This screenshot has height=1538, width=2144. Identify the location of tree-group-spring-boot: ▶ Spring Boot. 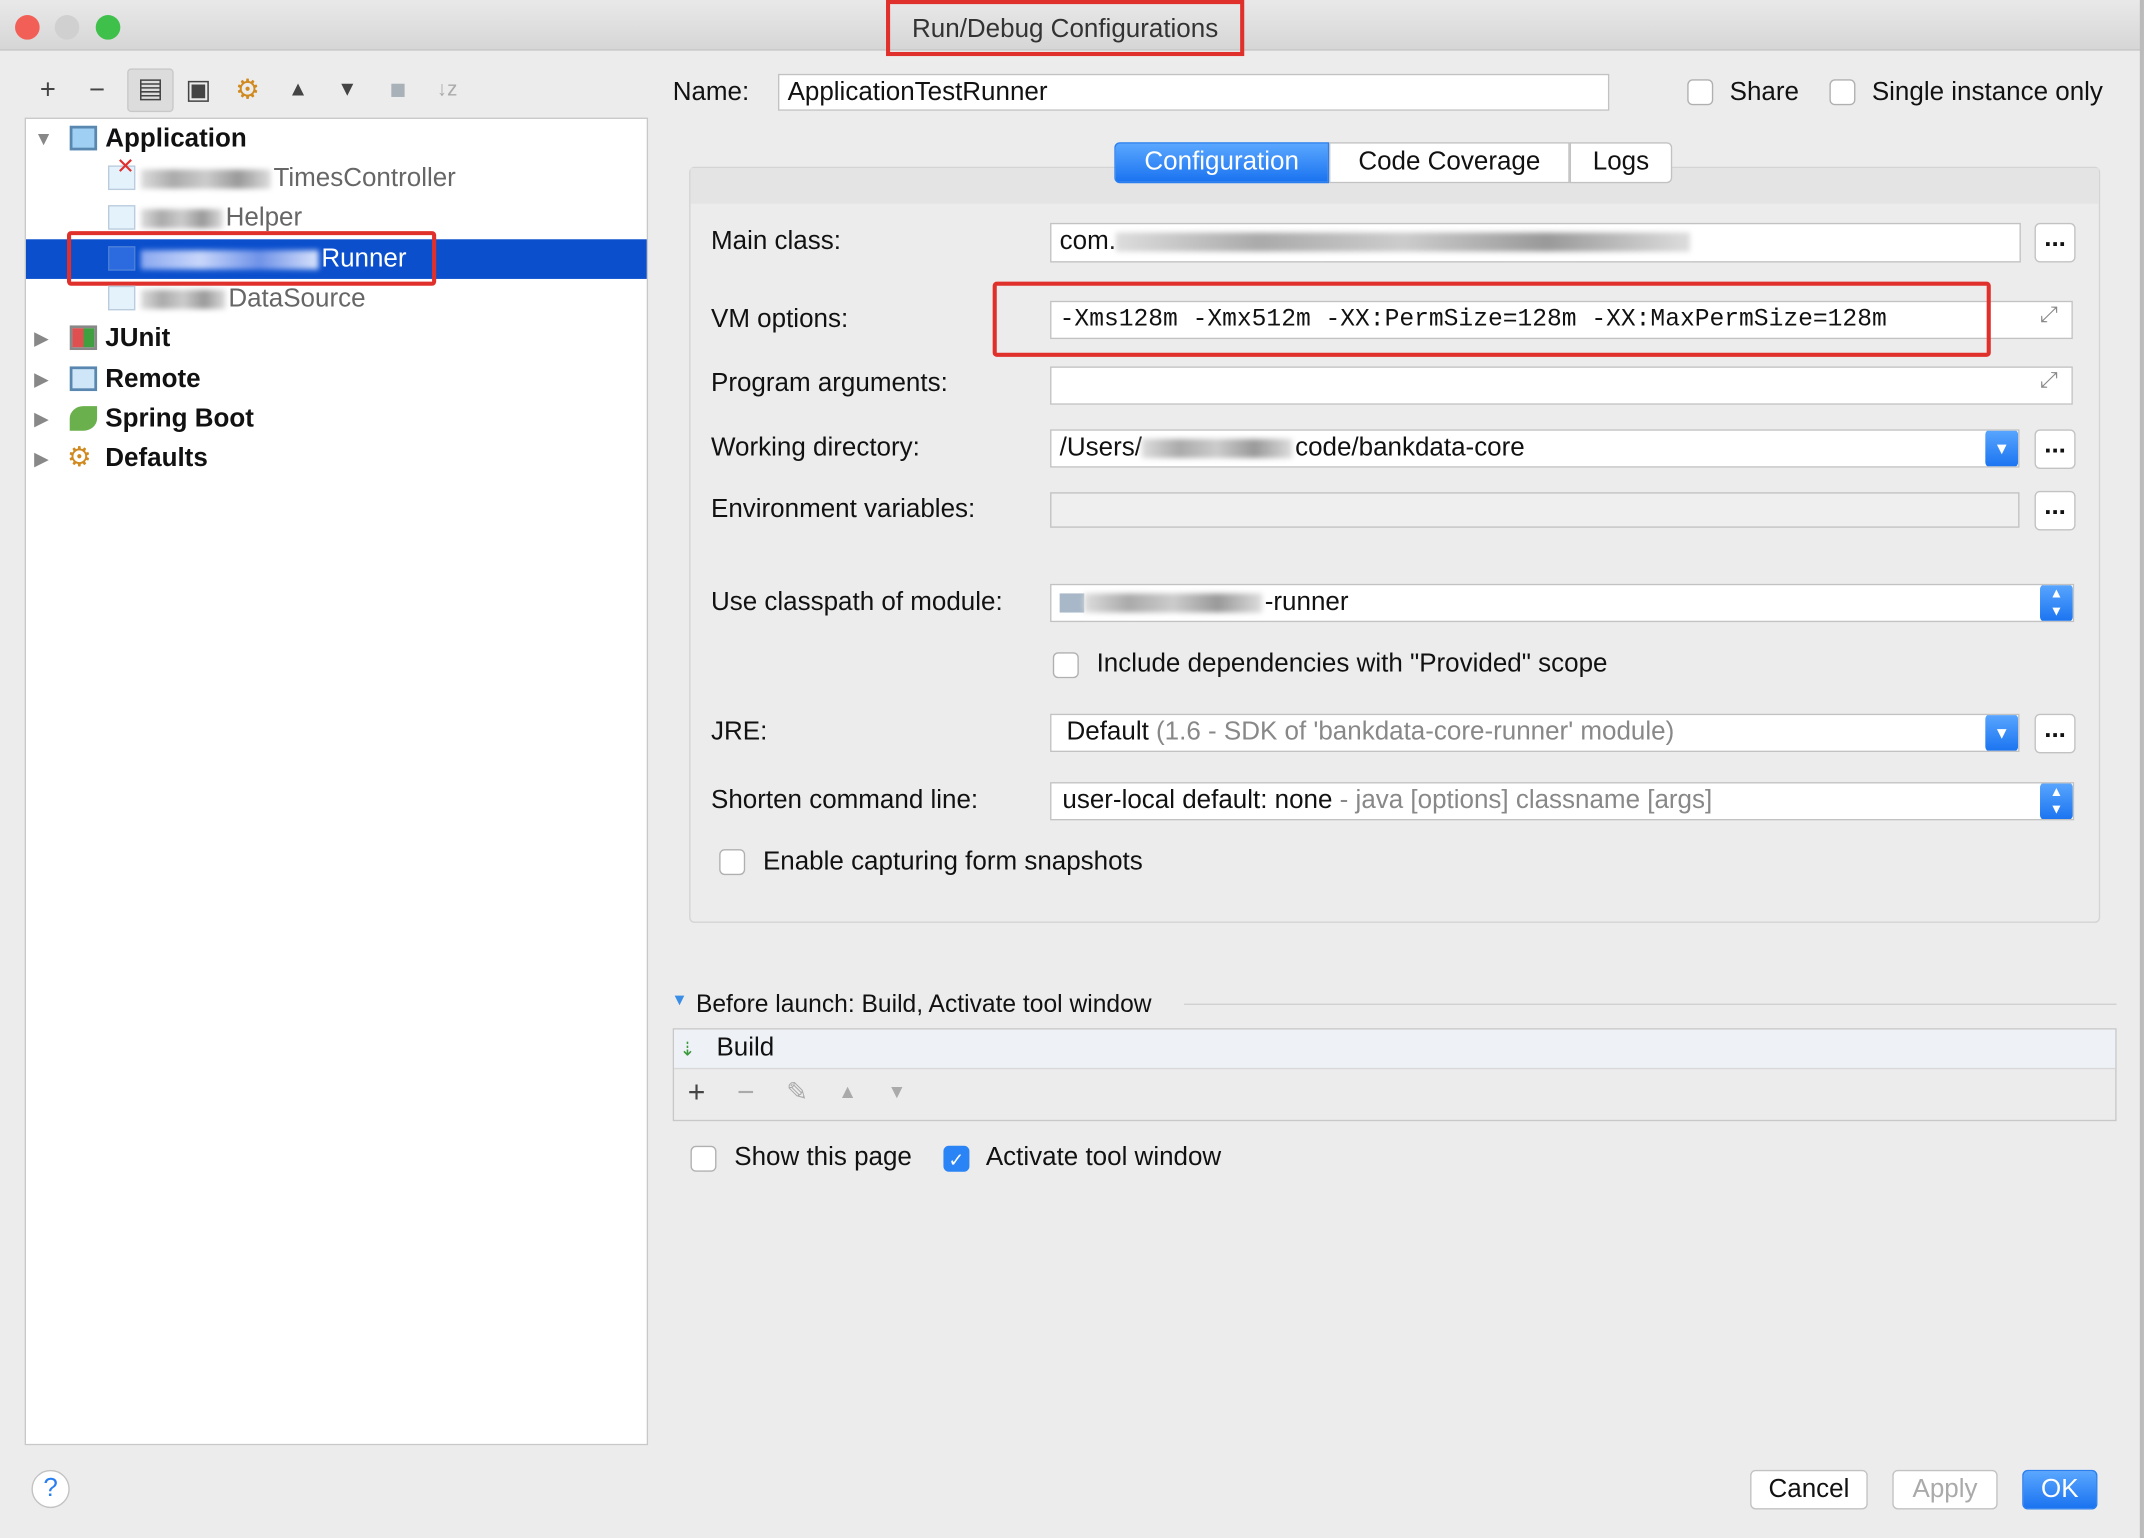
(336, 419).